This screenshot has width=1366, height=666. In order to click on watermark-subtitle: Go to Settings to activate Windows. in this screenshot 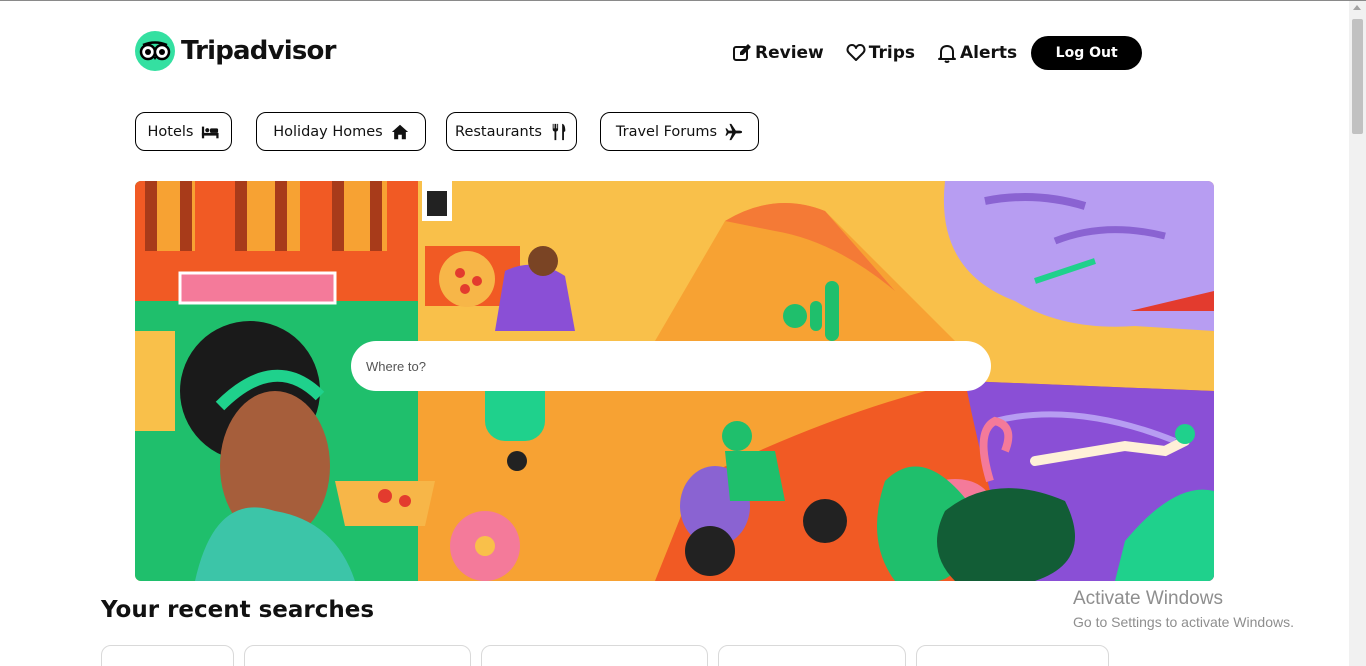, I will do `click(1183, 622)`.